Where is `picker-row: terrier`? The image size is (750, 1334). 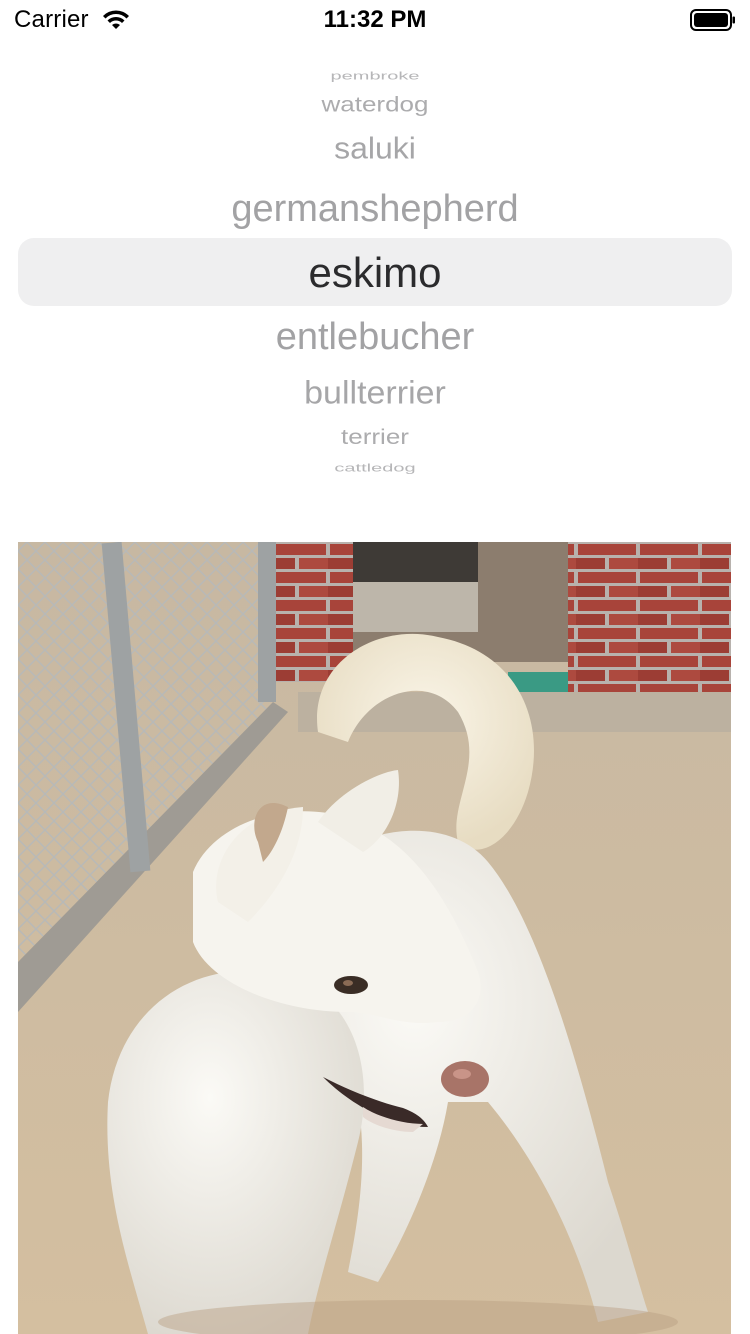 picker-row: terrier is located at coordinates (375, 437).